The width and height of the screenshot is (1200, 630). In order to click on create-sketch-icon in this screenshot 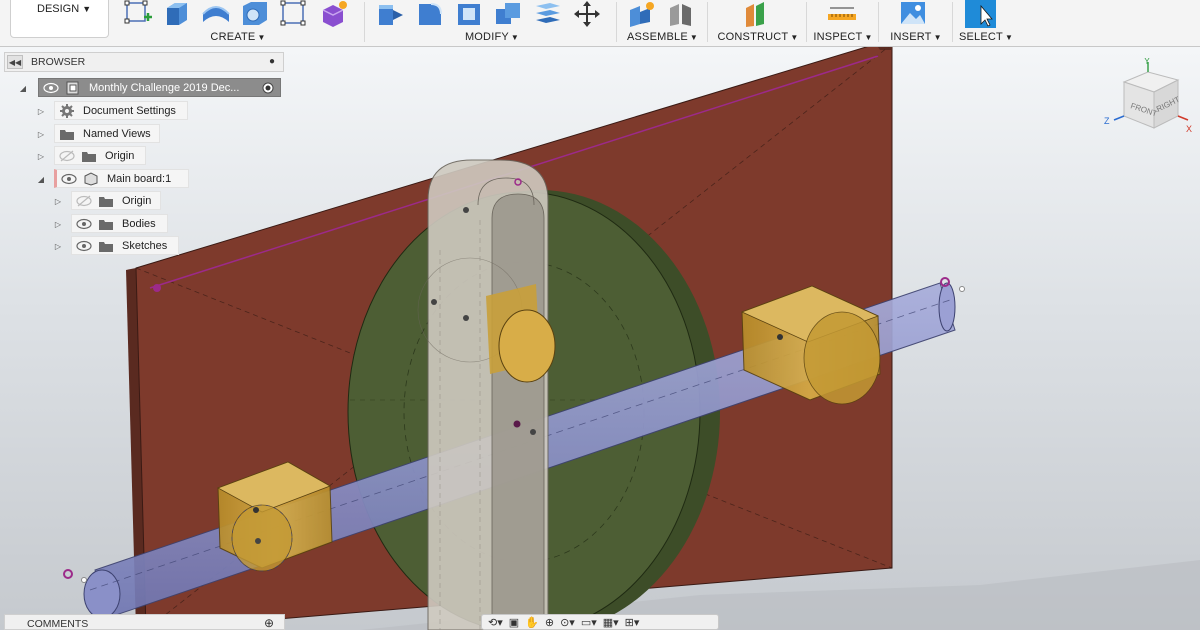, I will do `click(138, 14)`.